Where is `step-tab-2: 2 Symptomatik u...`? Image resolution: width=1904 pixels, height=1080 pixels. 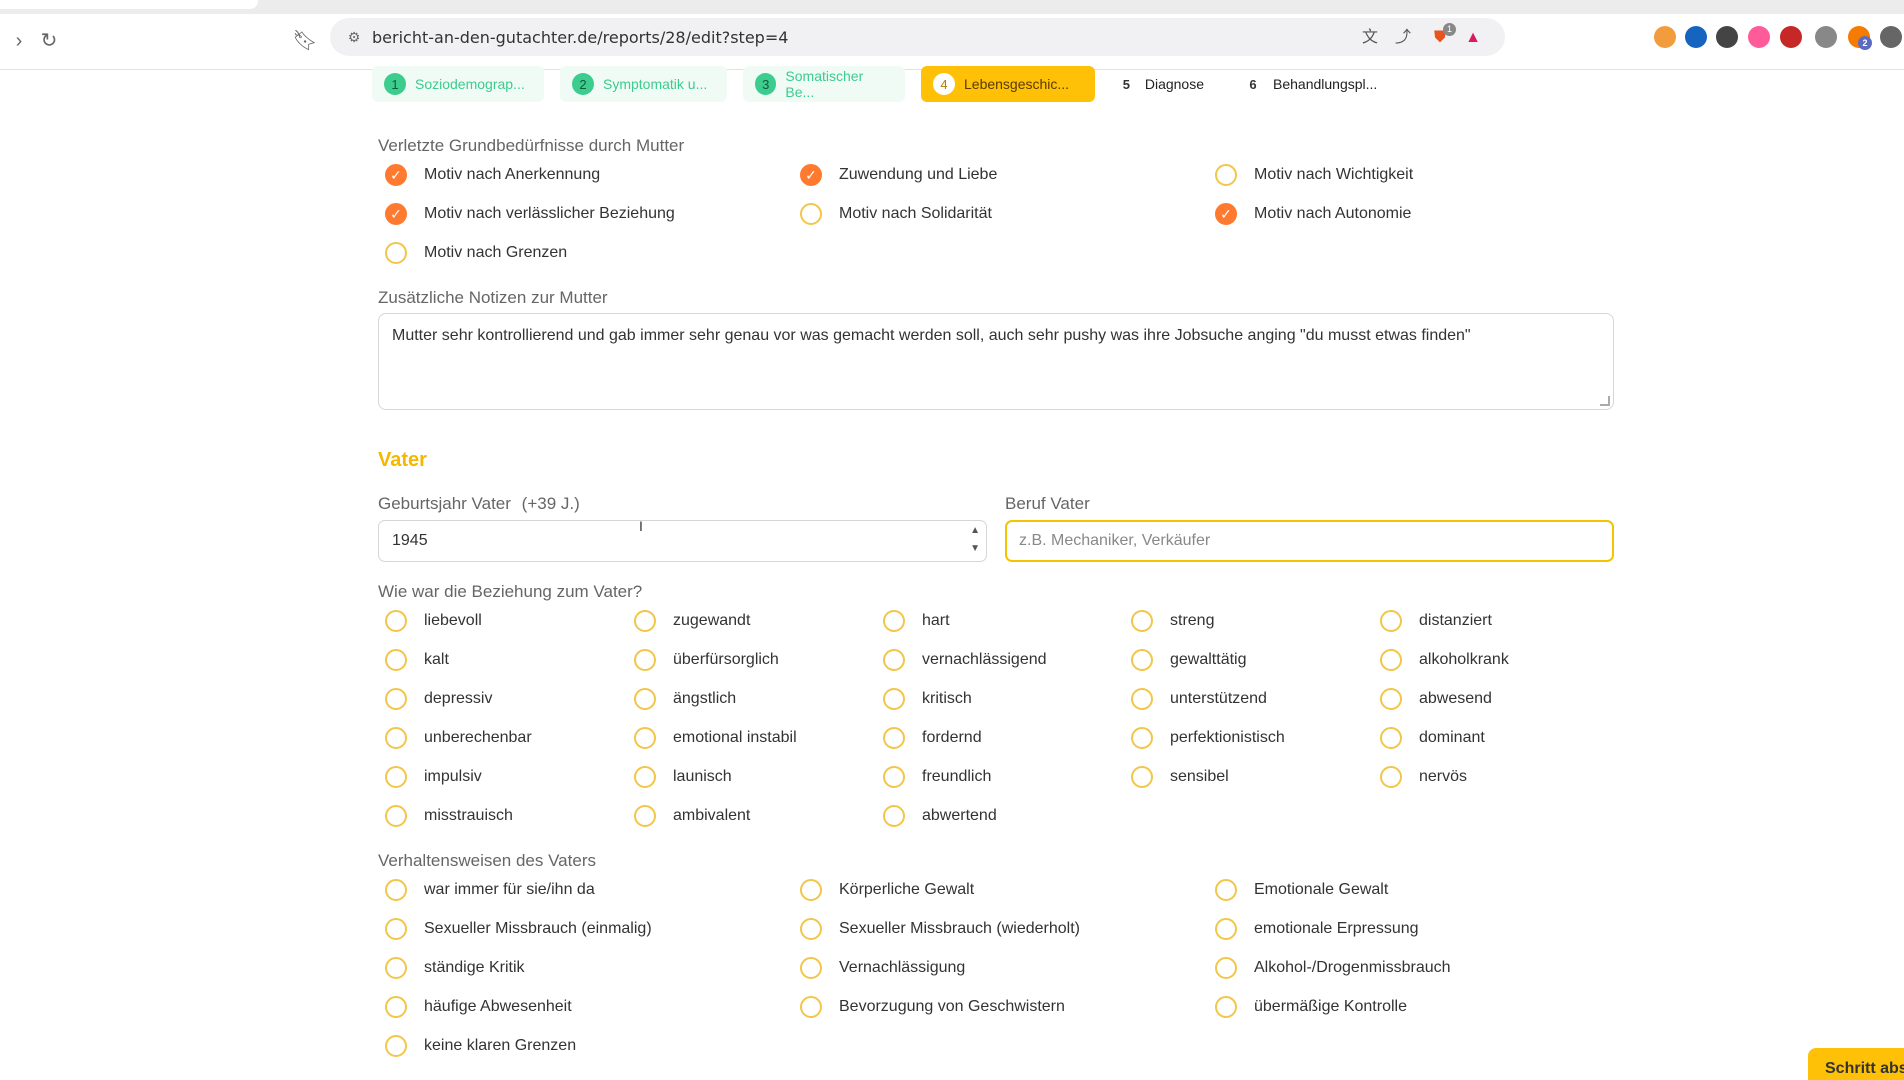
step-tab-2: 2 Symptomatik u... is located at coordinates (643, 84).